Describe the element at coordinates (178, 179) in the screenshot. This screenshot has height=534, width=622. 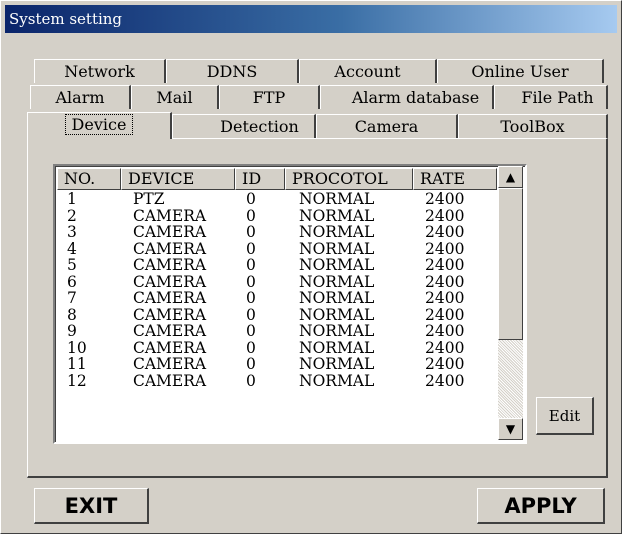
I see `column-header-device: DEVICE` at that location.